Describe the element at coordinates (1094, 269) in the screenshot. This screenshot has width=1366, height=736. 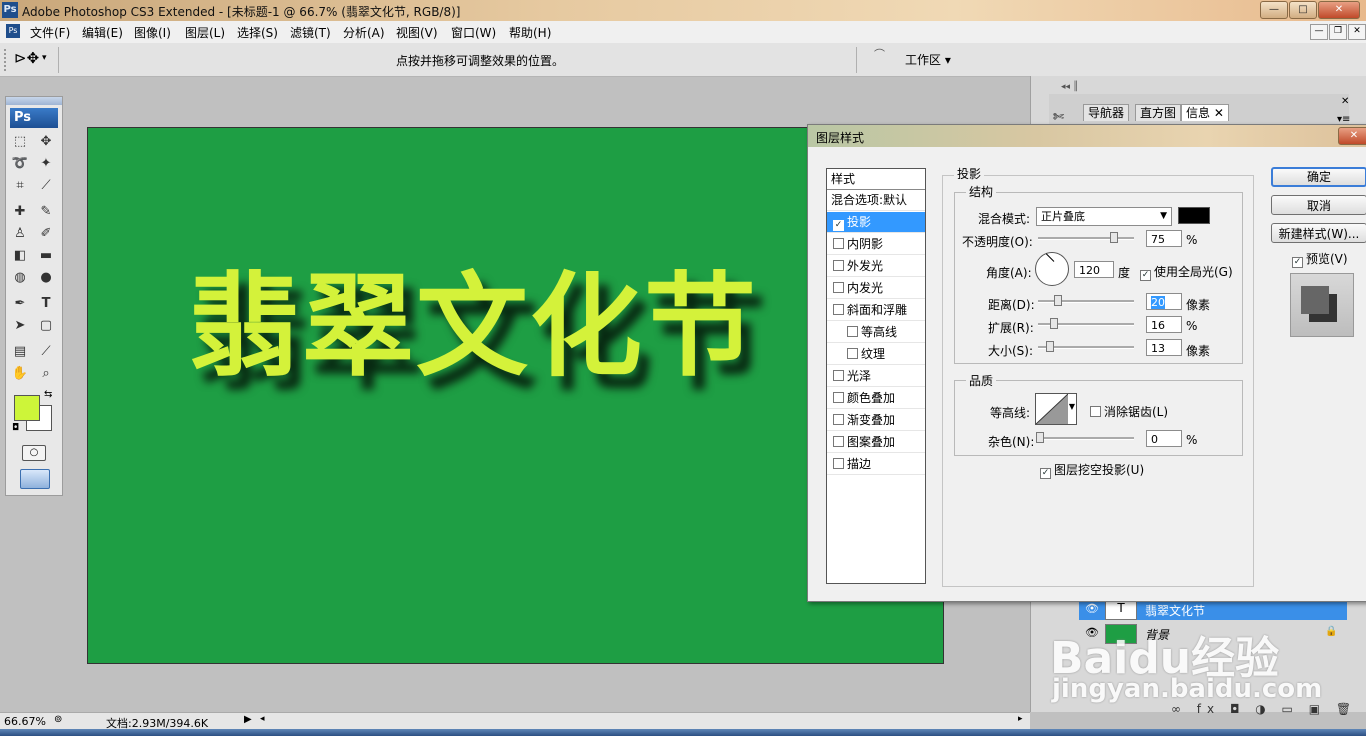
I see `angle-input: 120` at that location.